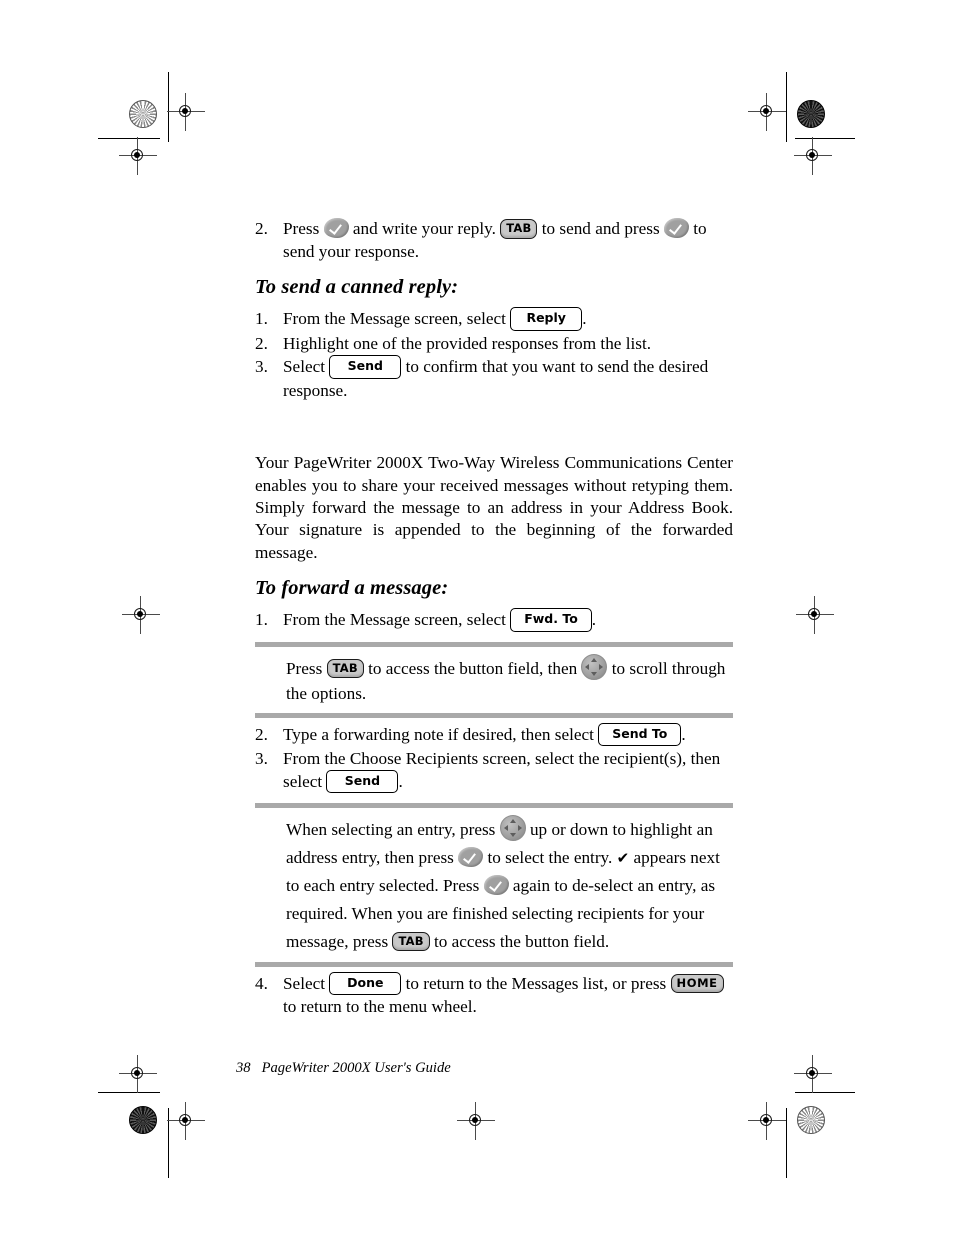  Describe the element at coordinates (476, 1121) in the screenshot. I see `registration-mark-bottom-center` at that location.